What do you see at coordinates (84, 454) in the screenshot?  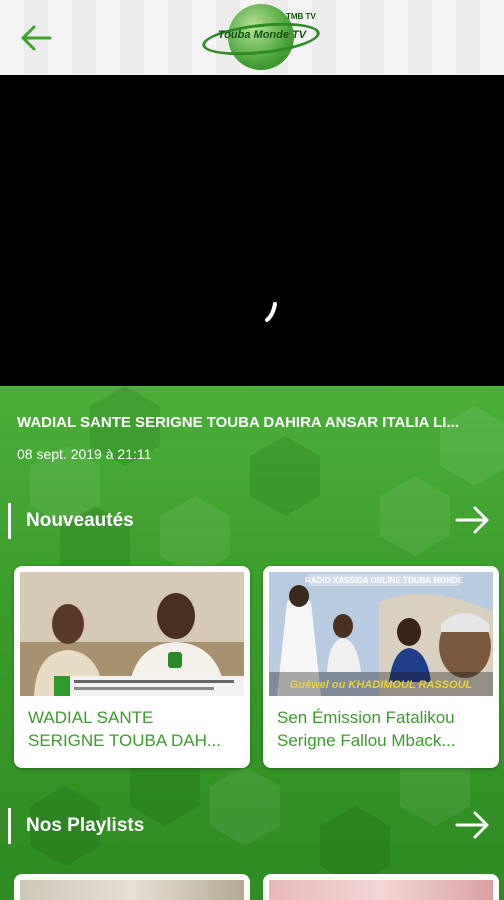 I see `video-date: 08 sept. 2019 à 21:11` at bounding box center [84, 454].